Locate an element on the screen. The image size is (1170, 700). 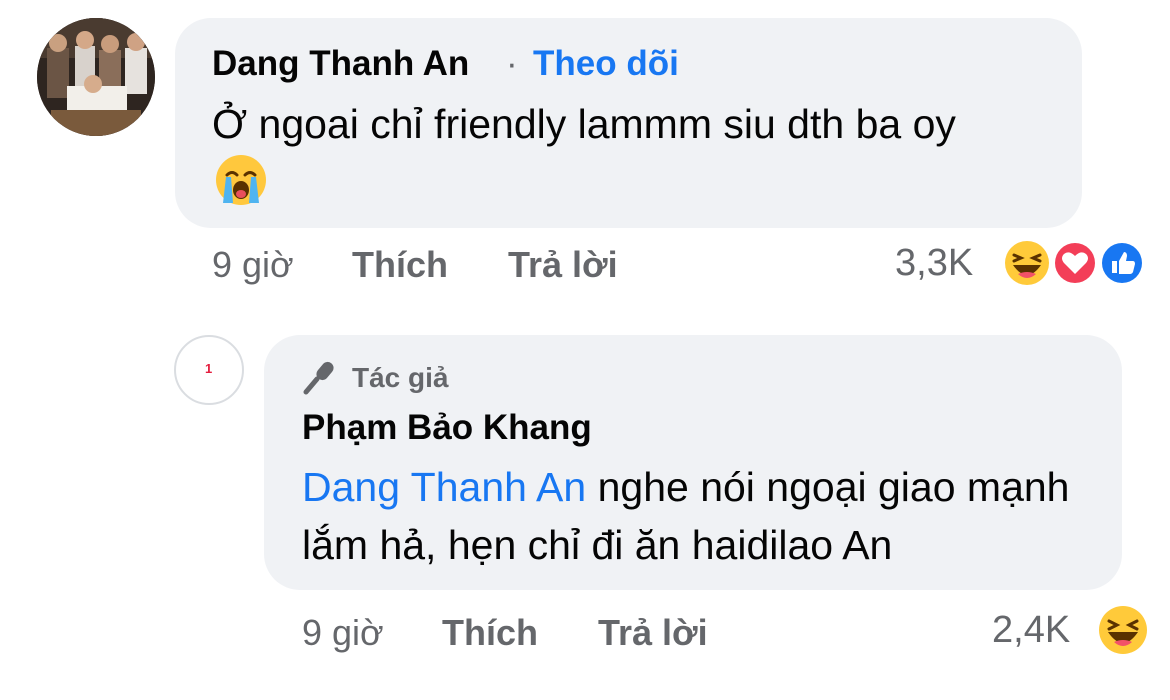
avatar-label: 1 is located at coordinates (209, 368).